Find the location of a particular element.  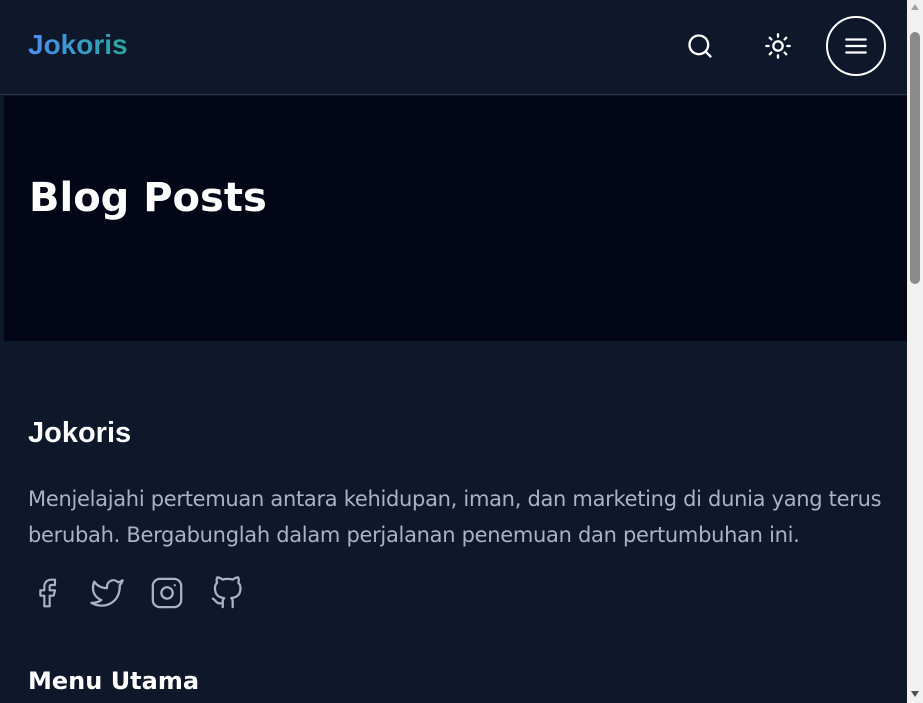

twitter-link is located at coordinates (107, 593).